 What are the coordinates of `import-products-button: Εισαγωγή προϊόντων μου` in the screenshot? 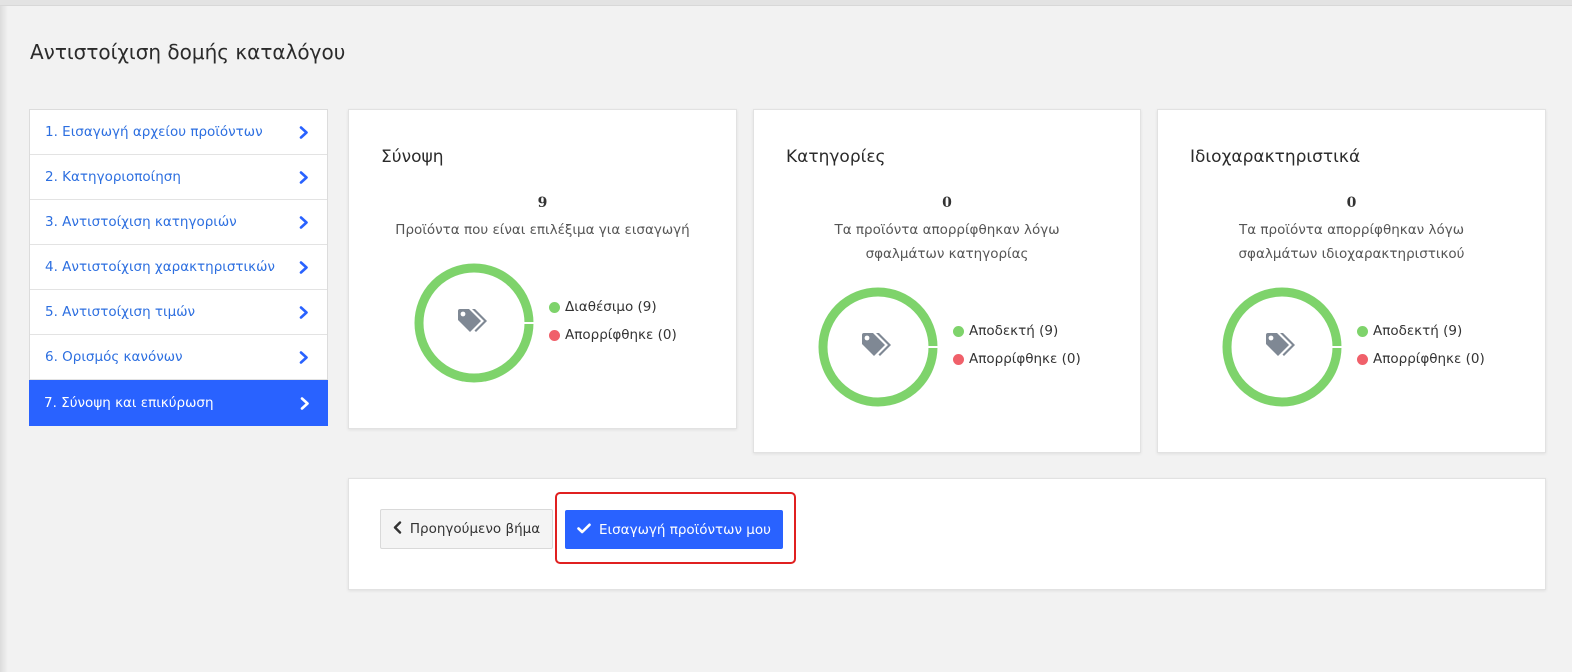 It's located at (674, 529).